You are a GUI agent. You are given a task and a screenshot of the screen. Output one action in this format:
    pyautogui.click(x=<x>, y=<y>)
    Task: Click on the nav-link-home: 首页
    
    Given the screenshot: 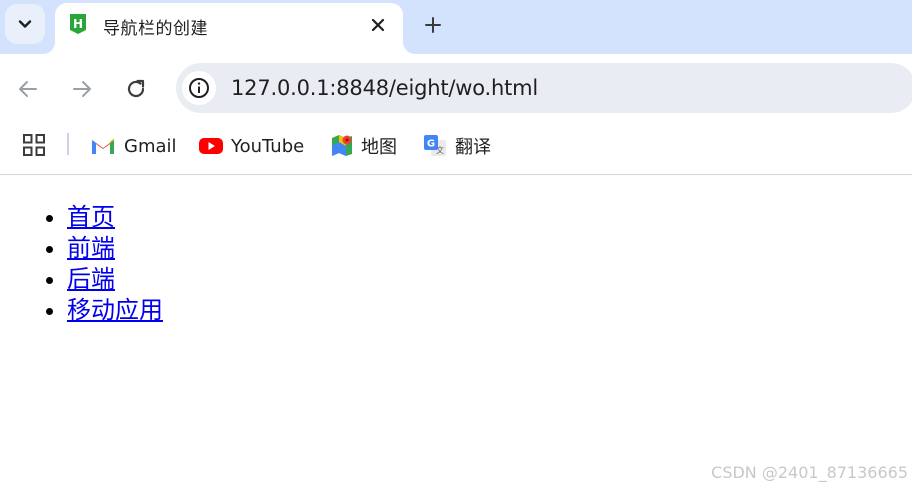 What is the action you would take?
    pyautogui.click(x=91, y=217)
    